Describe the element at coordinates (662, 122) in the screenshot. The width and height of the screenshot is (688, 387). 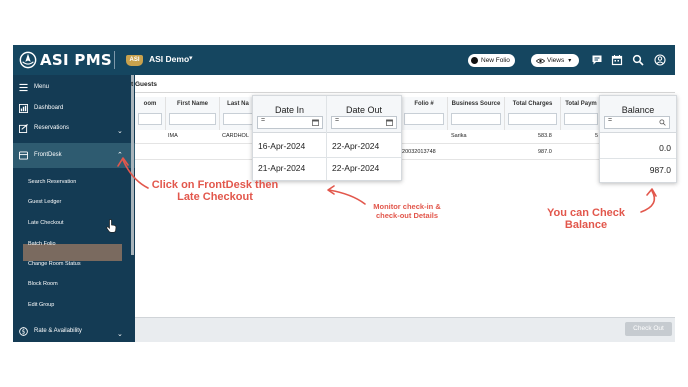
I see `filter-icon` at that location.